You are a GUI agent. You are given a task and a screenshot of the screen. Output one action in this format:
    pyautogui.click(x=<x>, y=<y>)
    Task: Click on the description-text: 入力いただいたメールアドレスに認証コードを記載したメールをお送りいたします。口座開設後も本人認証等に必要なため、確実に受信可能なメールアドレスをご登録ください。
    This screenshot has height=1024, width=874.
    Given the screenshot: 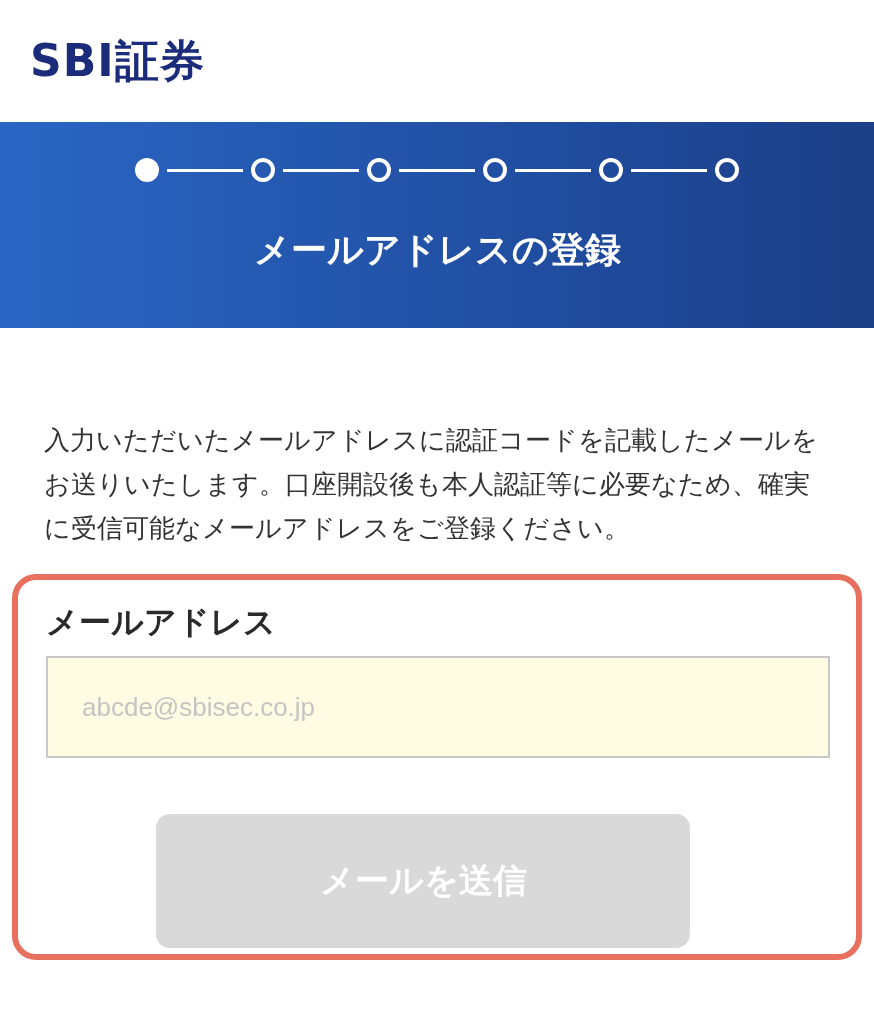 What is the action you would take?
    pyautogui.click(x=431, y=484)
    